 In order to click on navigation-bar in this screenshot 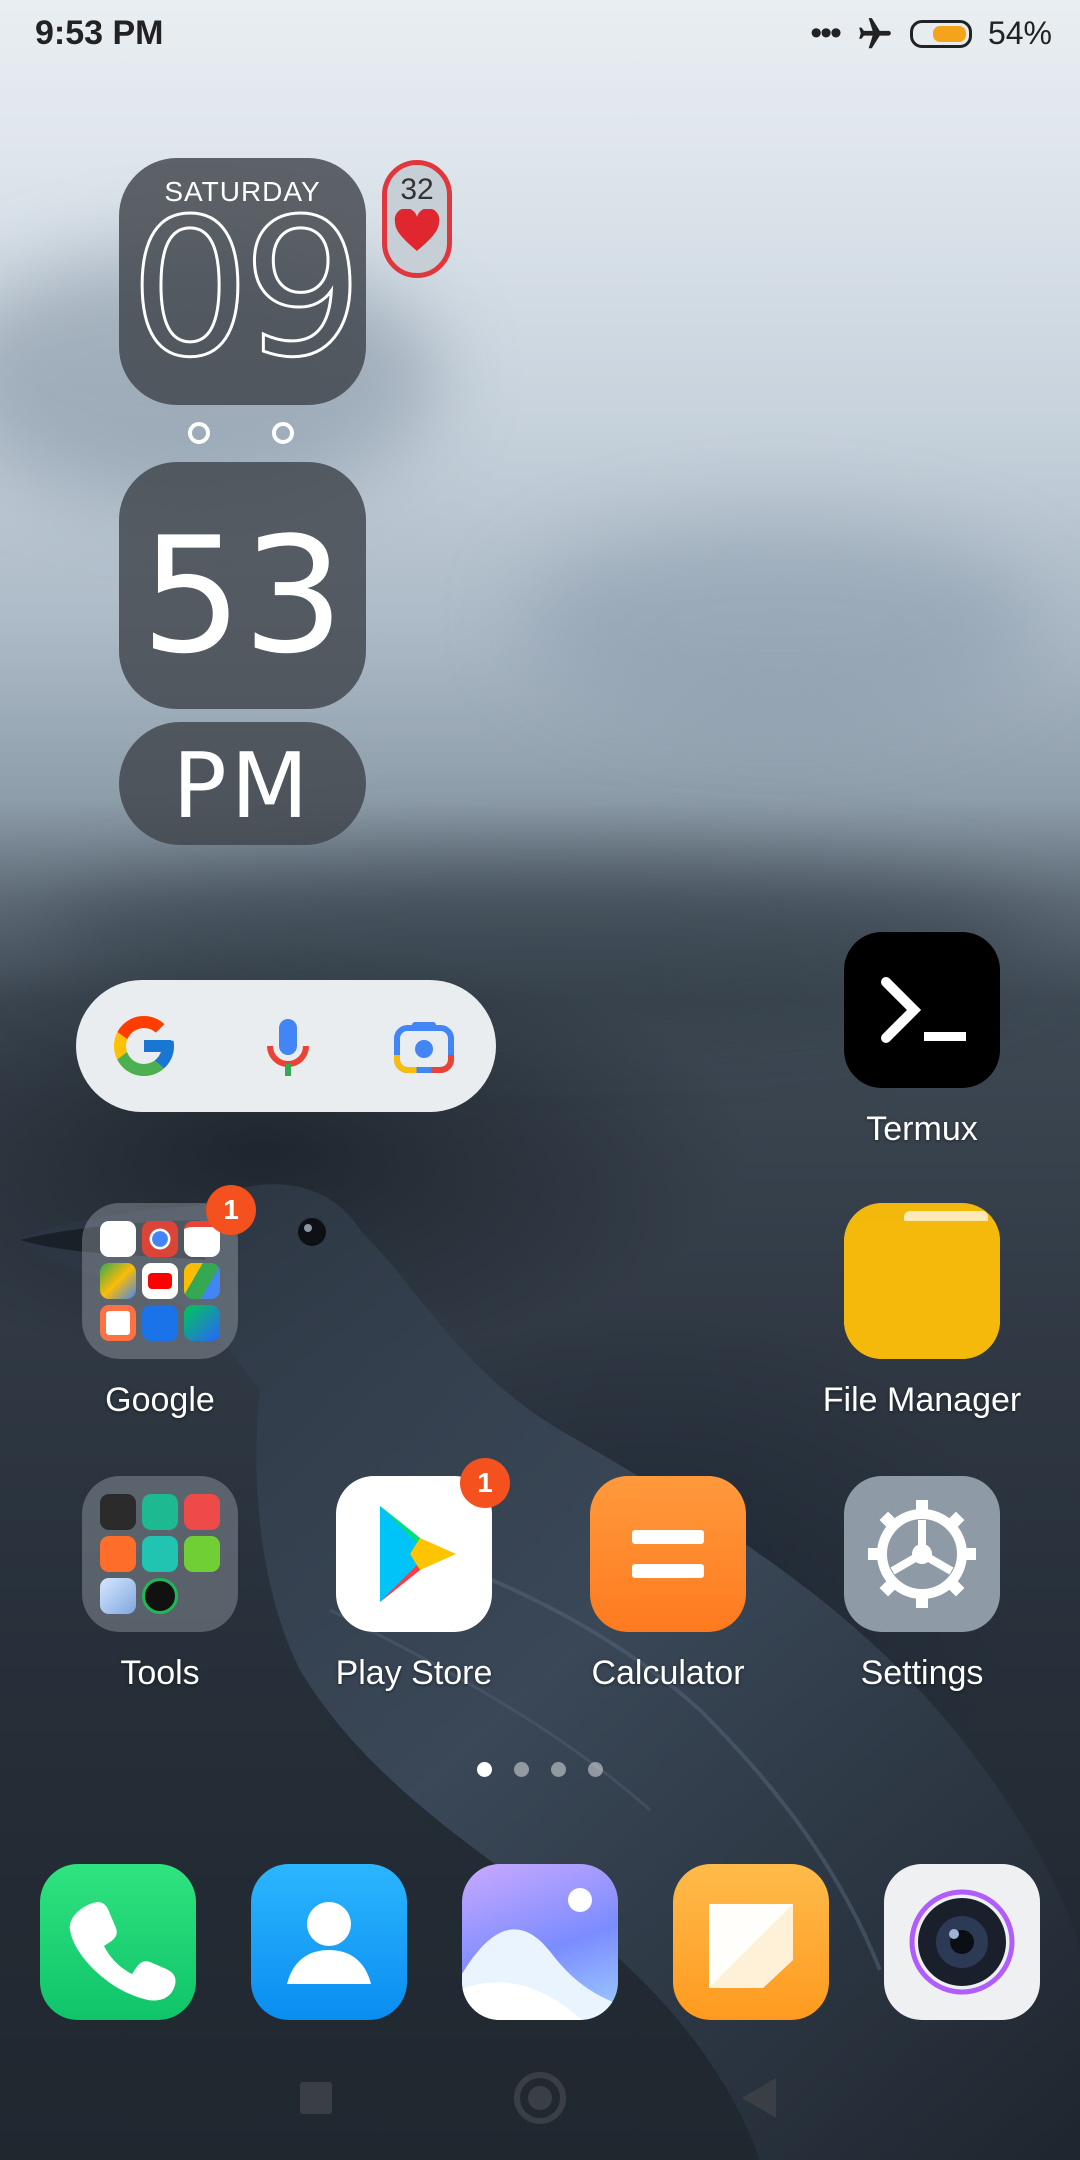, I will do `click(540, 2095)`.